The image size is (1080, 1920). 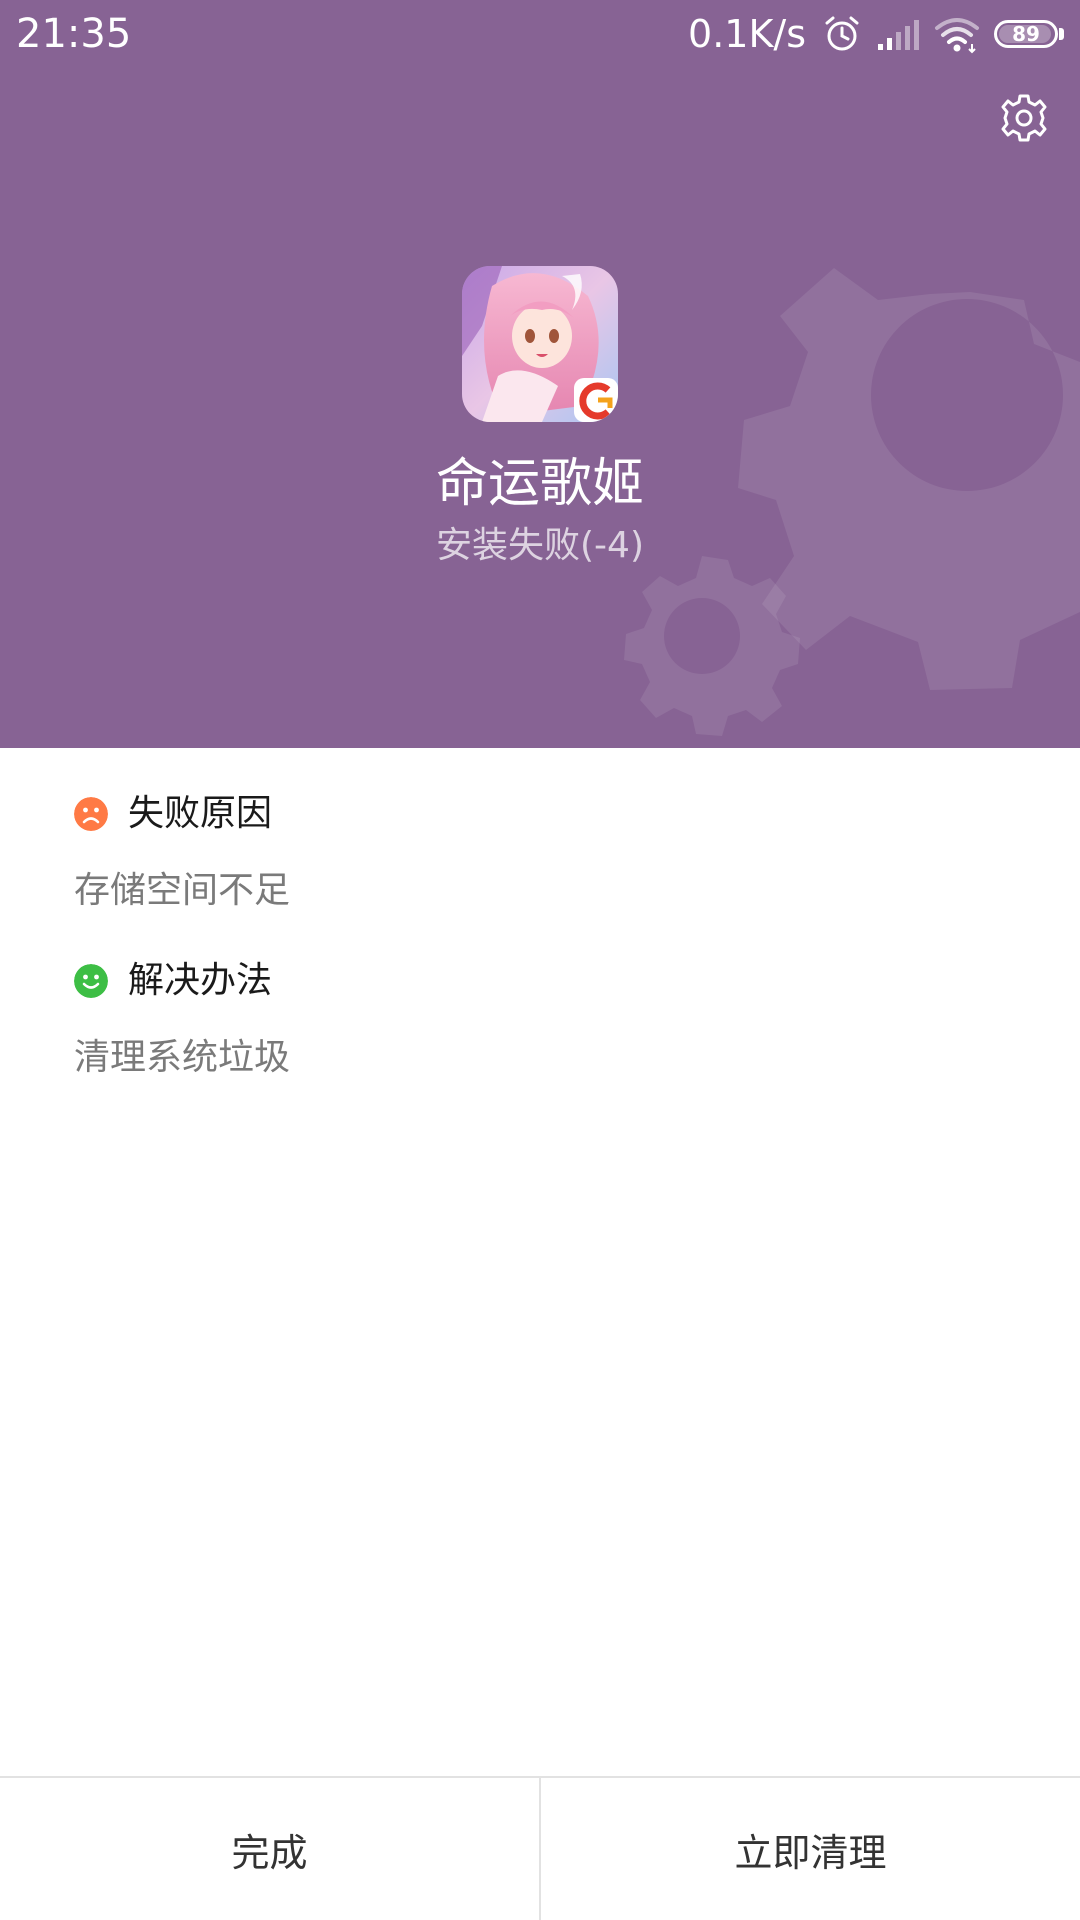 I want to click on alarm-icon, so click(x=842, y=33).